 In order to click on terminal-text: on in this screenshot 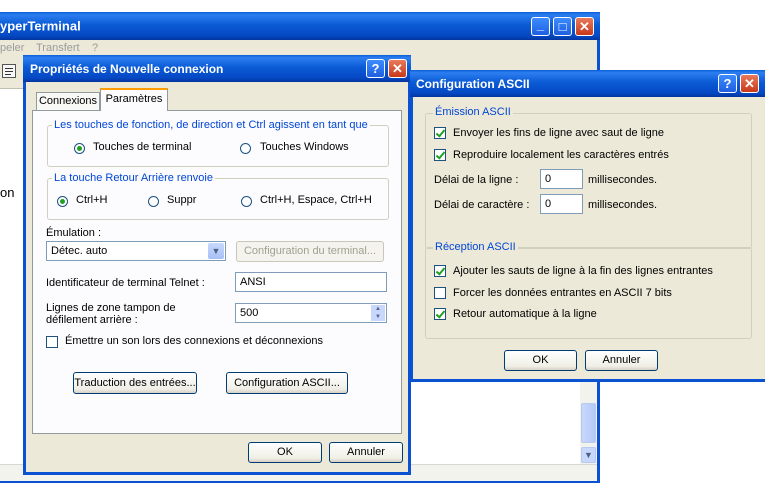, I will do `click(7, 192)`.